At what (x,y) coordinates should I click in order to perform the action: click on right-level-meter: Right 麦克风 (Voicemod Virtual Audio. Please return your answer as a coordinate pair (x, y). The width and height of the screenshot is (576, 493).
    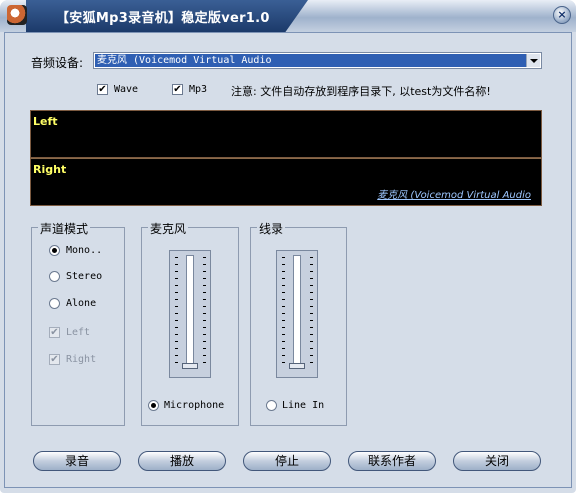
    Looking at the image, I should click on (286, 182).